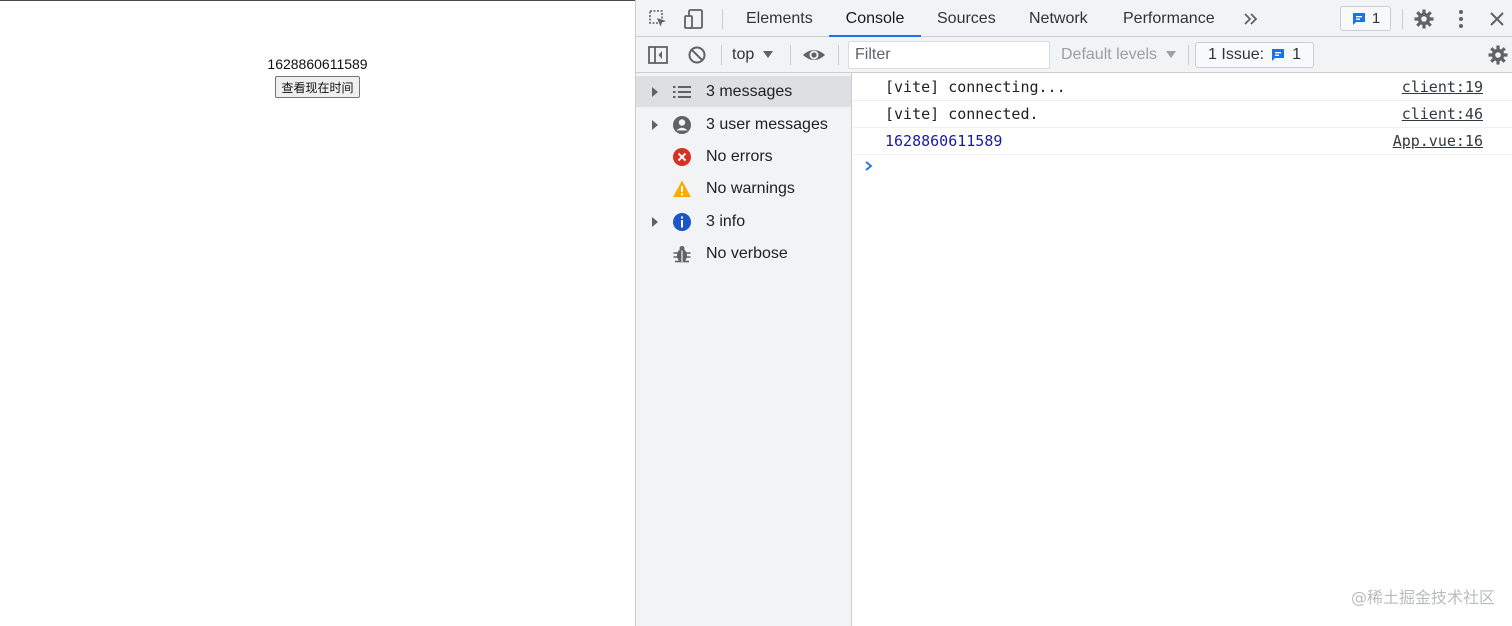 The image size is (1512, 626). Describe the element at coordinates (747, 253) in the screenshot. I see `sidebar-item-label: No verbose` at that location.